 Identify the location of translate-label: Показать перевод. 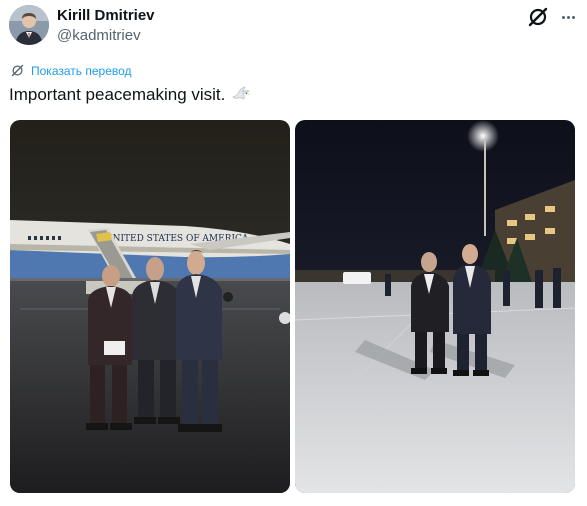
(81, 71).